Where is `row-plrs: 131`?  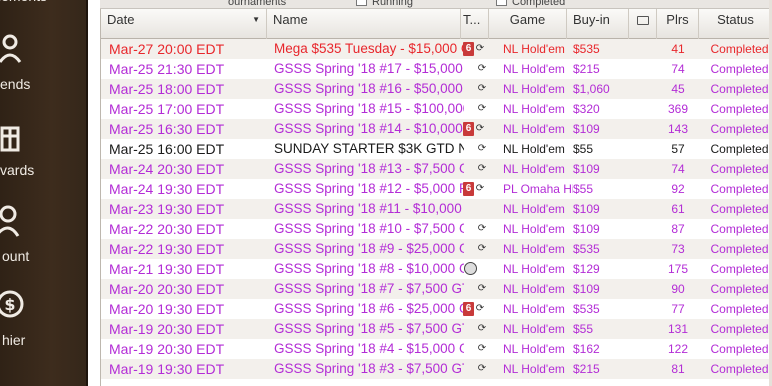
row-plrs: 131 is located at coordinates (678, 329).